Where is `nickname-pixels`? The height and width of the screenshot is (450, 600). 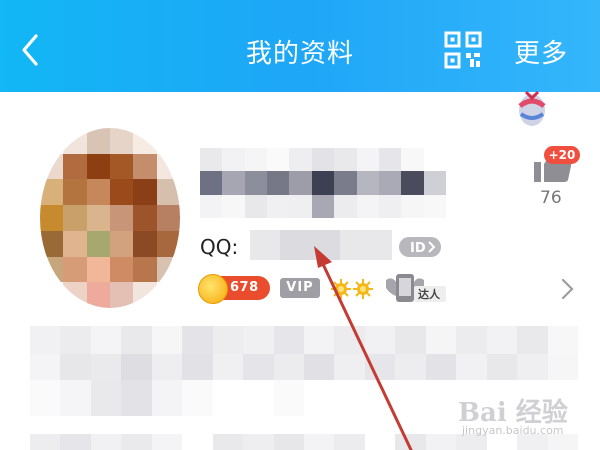 nickname-pixels is located at coordinates (323, 183).